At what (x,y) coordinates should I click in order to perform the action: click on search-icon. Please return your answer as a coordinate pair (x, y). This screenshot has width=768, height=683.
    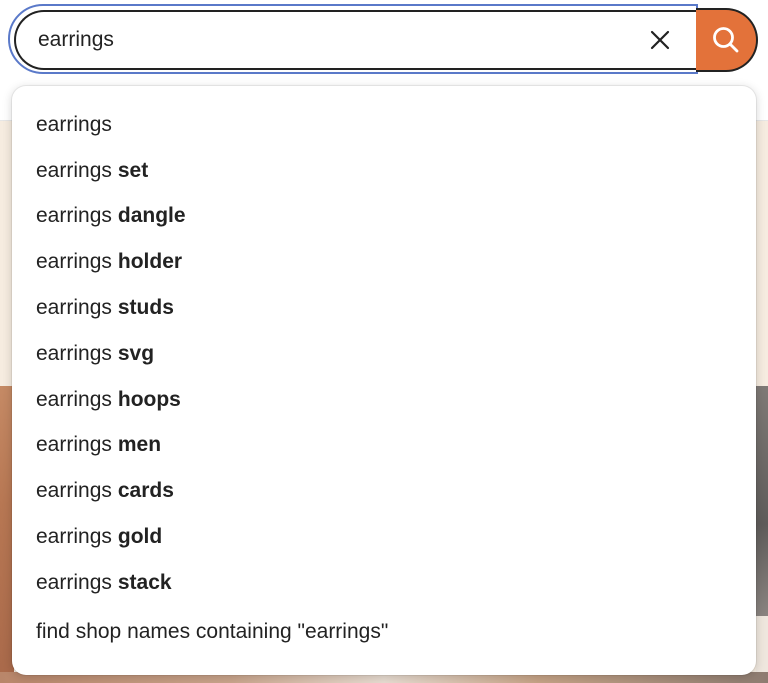
    Looking at the image, I should click on (726, 40).